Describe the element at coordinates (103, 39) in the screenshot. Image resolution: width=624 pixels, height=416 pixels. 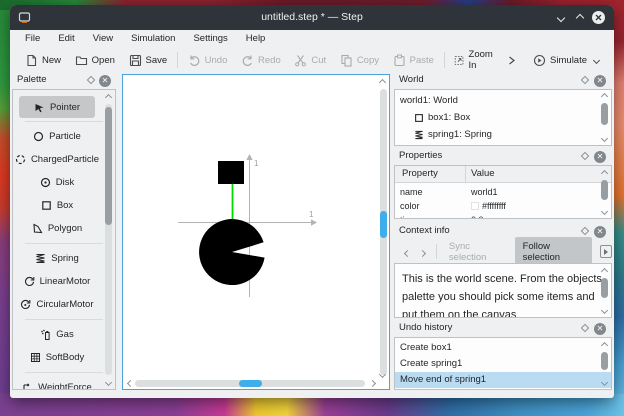
I see `menu-view: View` at that location.